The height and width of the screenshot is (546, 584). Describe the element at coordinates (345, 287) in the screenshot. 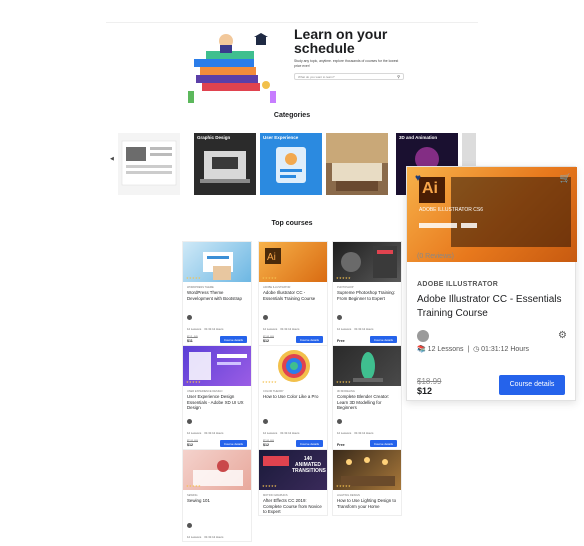

I see `course-category: Photoshop` at that location.